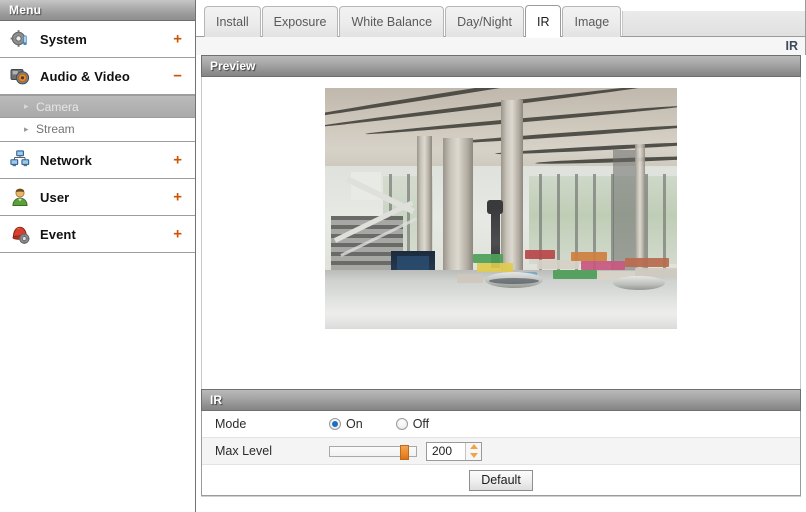  I want to click on sidebar-subitem-camera: ▸ Camera, so click(97, 106).